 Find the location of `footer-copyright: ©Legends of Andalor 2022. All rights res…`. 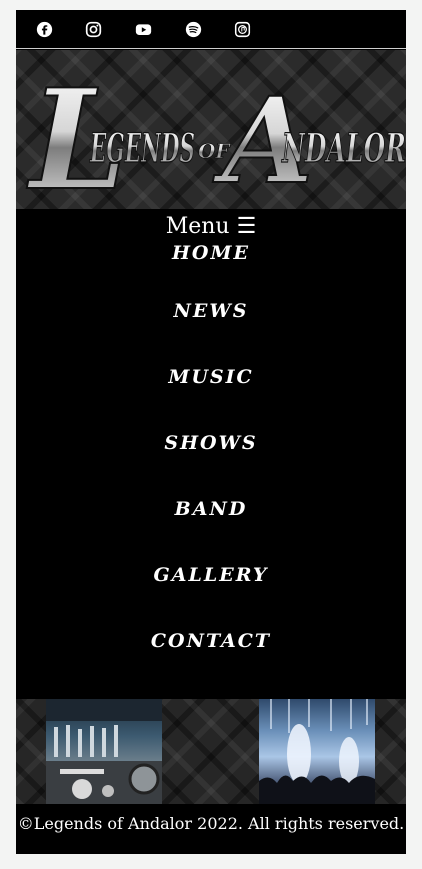

footer-copyright: ©Legends of Andalor 2022. All rights res… is located at coordinates (211, 829).